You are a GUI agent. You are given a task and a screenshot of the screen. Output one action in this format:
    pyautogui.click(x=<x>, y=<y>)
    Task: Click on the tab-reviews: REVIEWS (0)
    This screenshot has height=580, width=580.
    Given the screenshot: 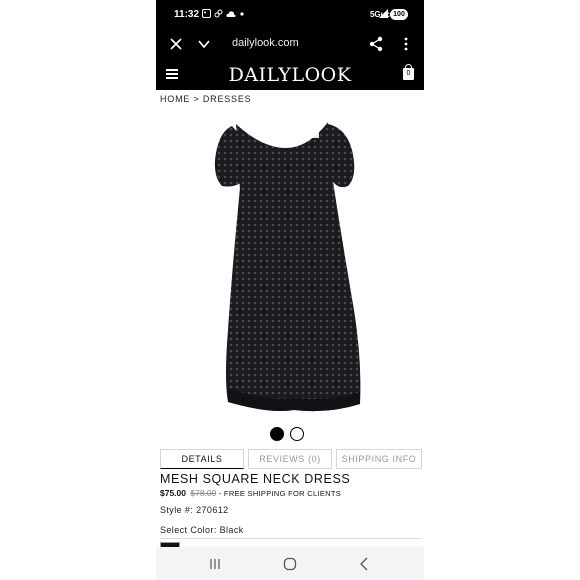 What is the action you would take?
    pyautogui.click(x=290, y=459)
    